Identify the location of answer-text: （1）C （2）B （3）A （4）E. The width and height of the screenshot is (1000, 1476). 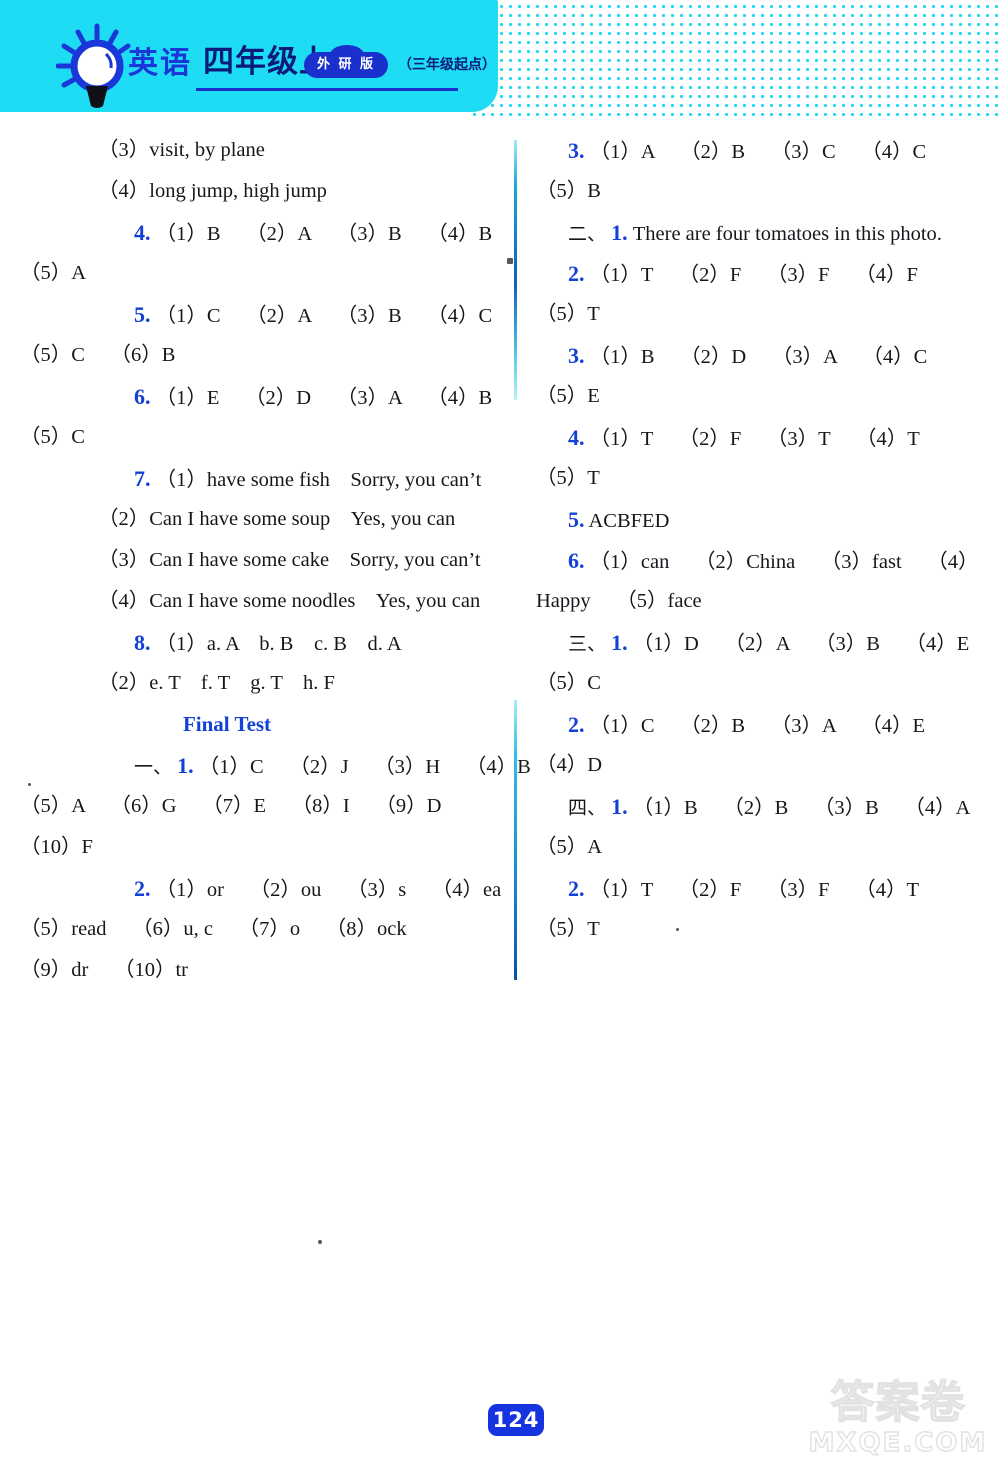
(757, 726).